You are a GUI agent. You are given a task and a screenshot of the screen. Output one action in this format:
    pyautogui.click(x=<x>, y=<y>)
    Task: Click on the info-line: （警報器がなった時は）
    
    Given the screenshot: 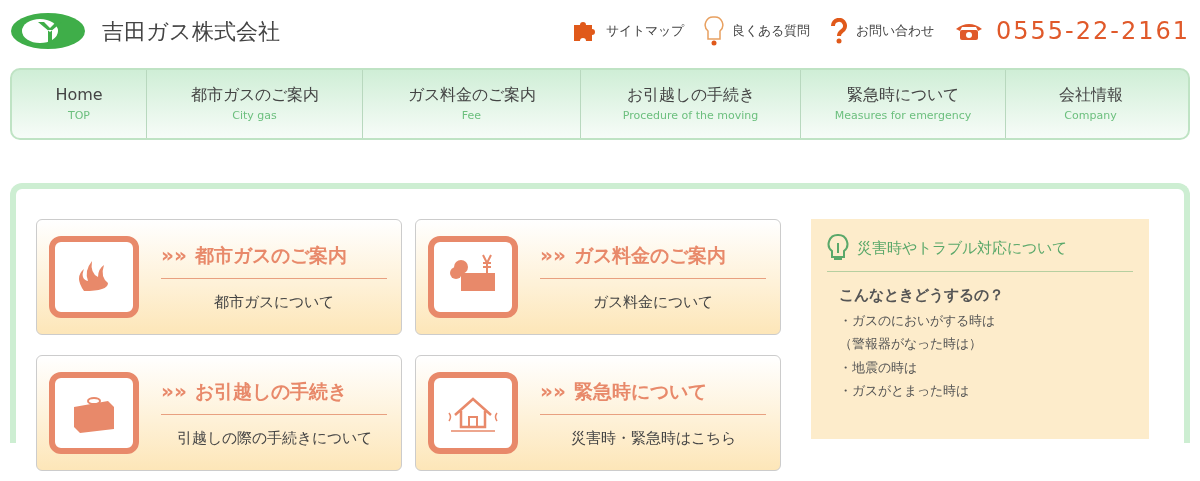 What is the action you would take?
    pyautogui.click(x=911, y=344)
    